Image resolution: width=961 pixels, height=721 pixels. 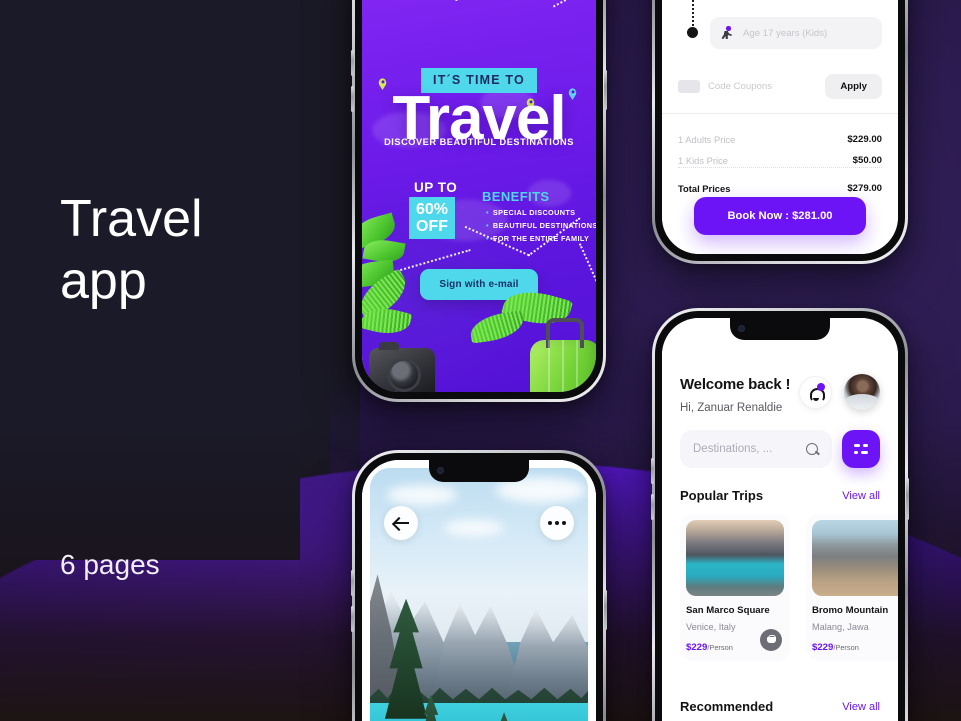 What do you see at coordinates (735, 384) in the screenshot?
I see `greeting-title: Welcome back !` at bounding box center [735, 384].